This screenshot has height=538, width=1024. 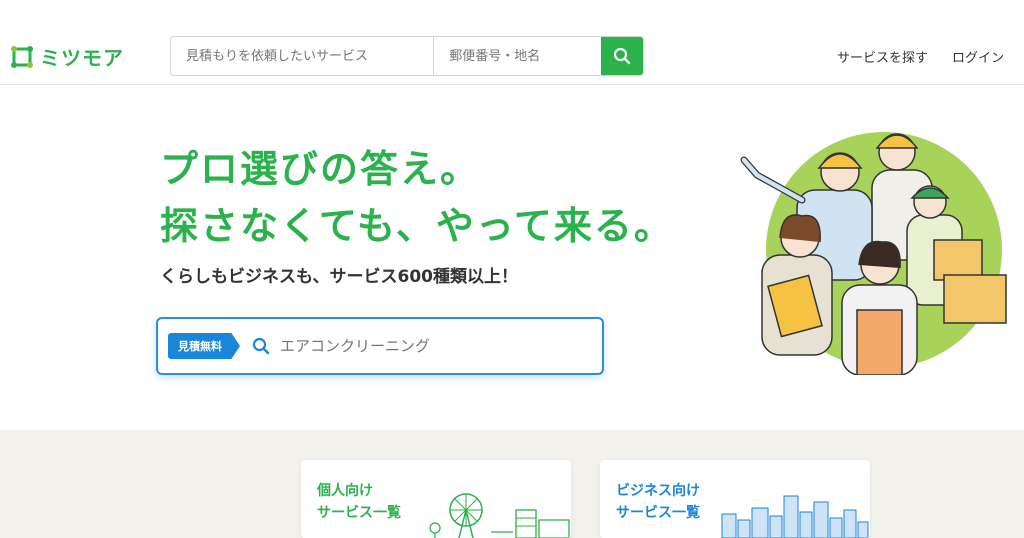 What do you see at coordinates (417, 226) in the screenshot?
I see `hero-title-line2: 探さなくても、やって来る。` at bounding box center [417, 226].